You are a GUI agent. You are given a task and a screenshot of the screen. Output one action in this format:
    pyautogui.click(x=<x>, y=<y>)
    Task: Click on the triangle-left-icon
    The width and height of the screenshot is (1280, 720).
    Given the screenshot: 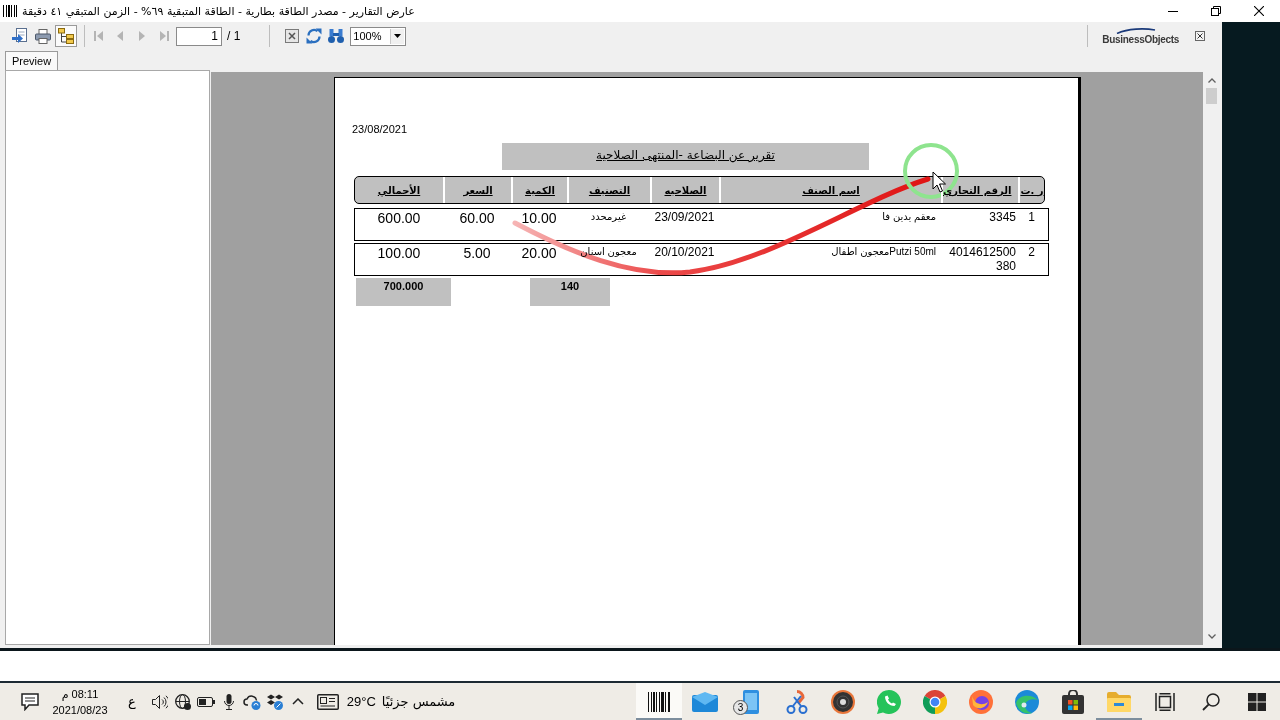 What is the action you would take?
    pyautogui.click(x=120, y=36)
    